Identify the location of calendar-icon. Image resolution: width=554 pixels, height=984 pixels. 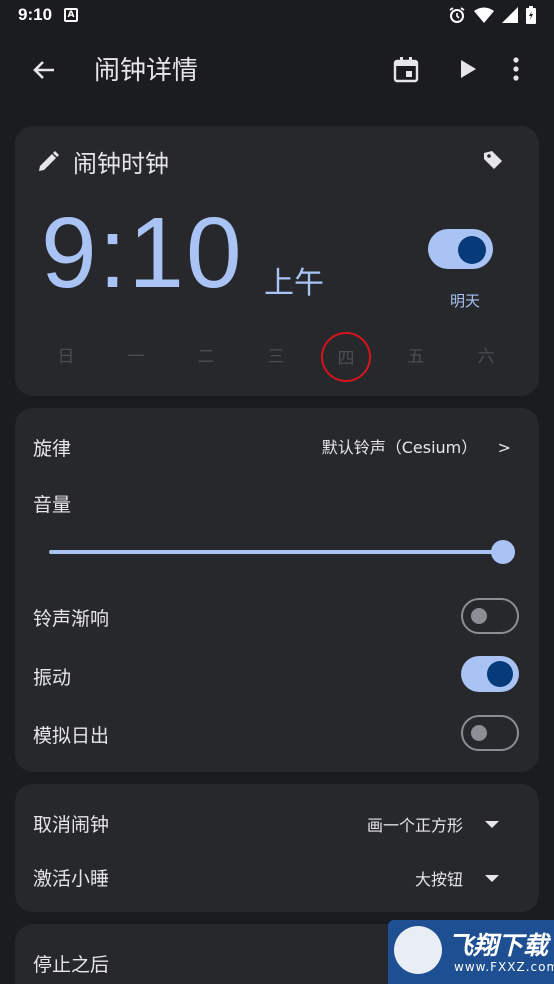
(406, 70).